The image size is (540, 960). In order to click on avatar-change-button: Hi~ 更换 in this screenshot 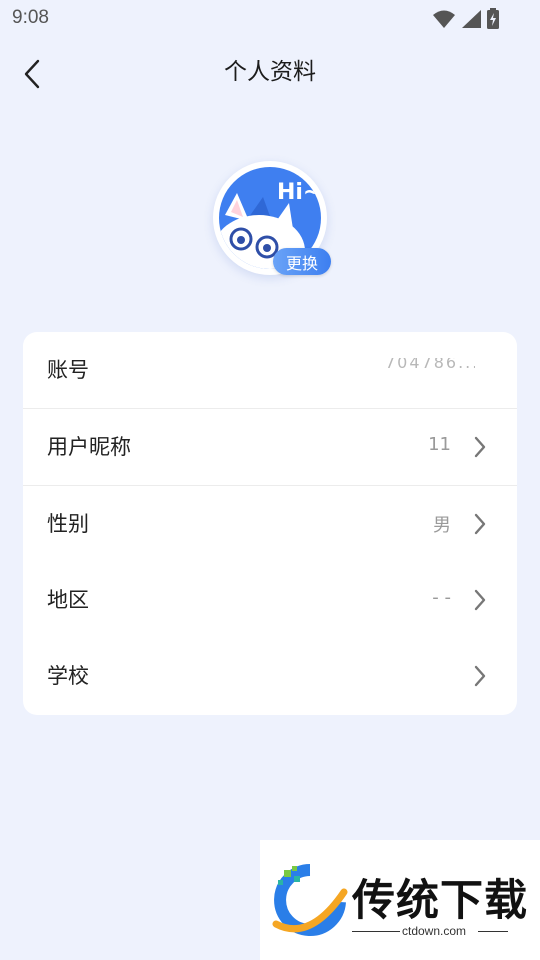, I will do `click(272, 218)`.